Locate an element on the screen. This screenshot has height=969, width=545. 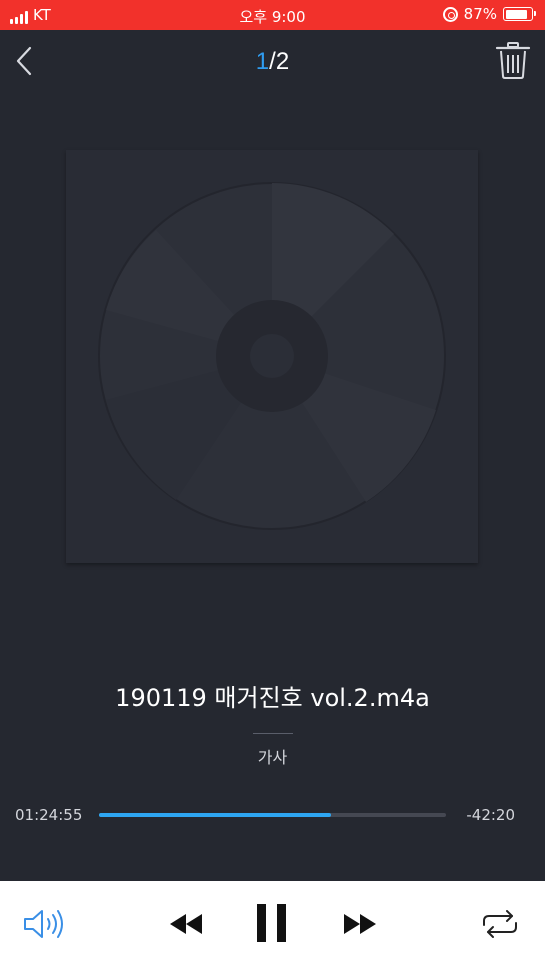
fast-forward-button is located at coordinates (360, 926).